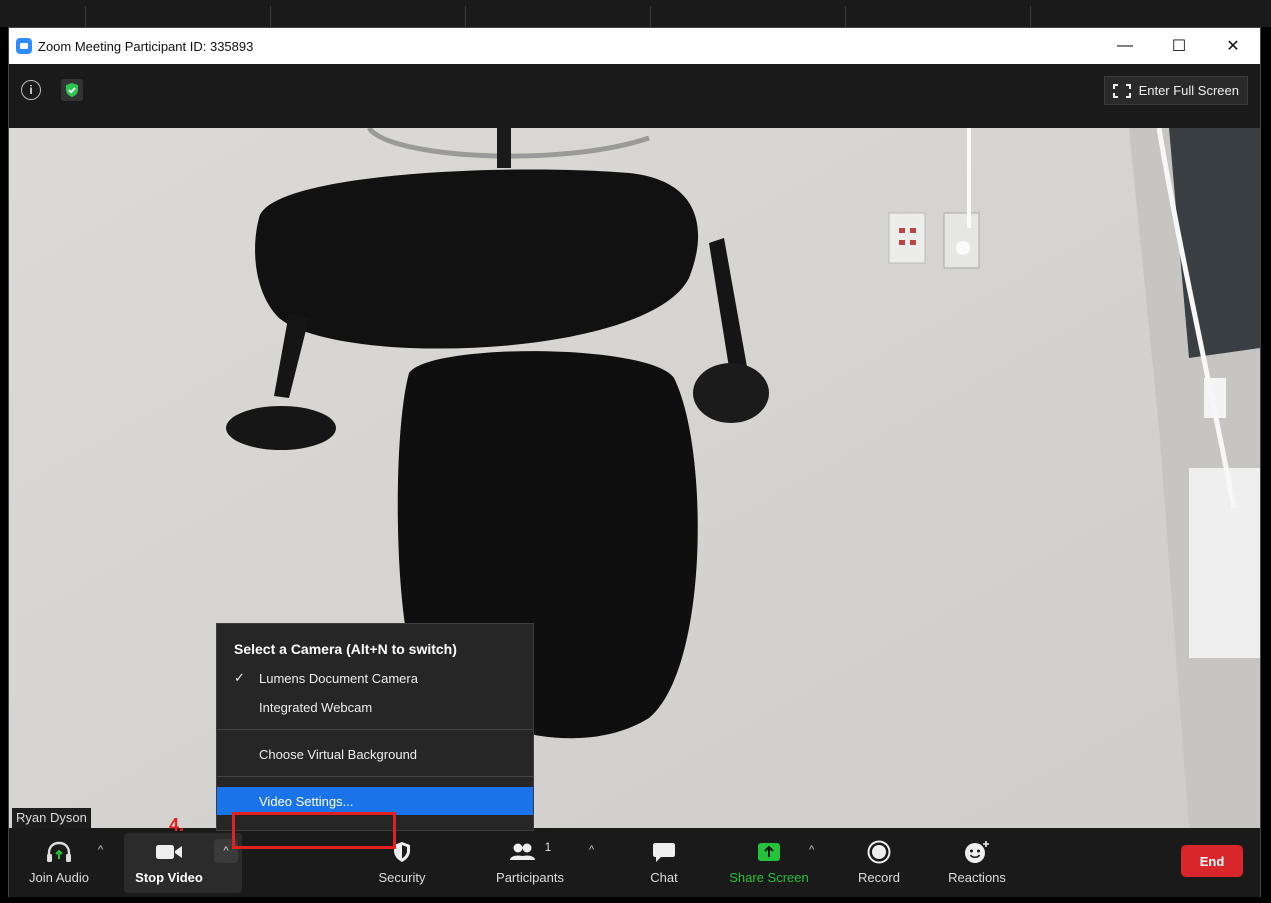 The width and height of the screenshot is (1271, 903). I want to click on audio-options-caret: ^, so click(100, 850).